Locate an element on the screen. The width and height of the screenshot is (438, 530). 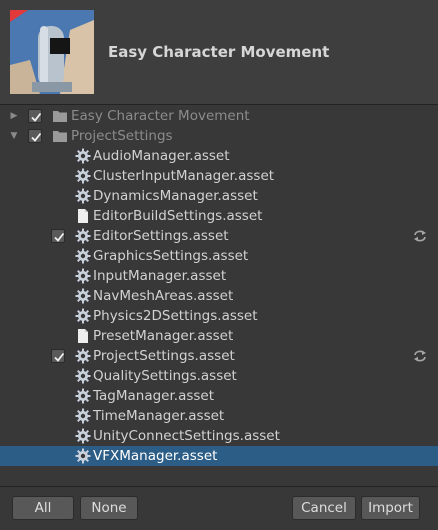
dialog-footer: All None Cancel Import is located at coordinates (219, 508).